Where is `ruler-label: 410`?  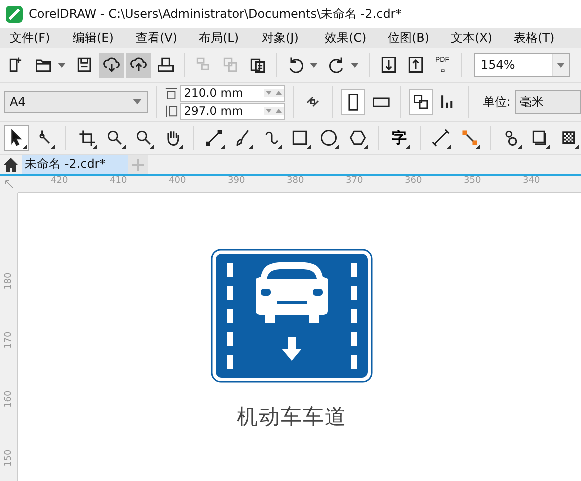
ruler-label: 410 is located at coordinates (119, 182).